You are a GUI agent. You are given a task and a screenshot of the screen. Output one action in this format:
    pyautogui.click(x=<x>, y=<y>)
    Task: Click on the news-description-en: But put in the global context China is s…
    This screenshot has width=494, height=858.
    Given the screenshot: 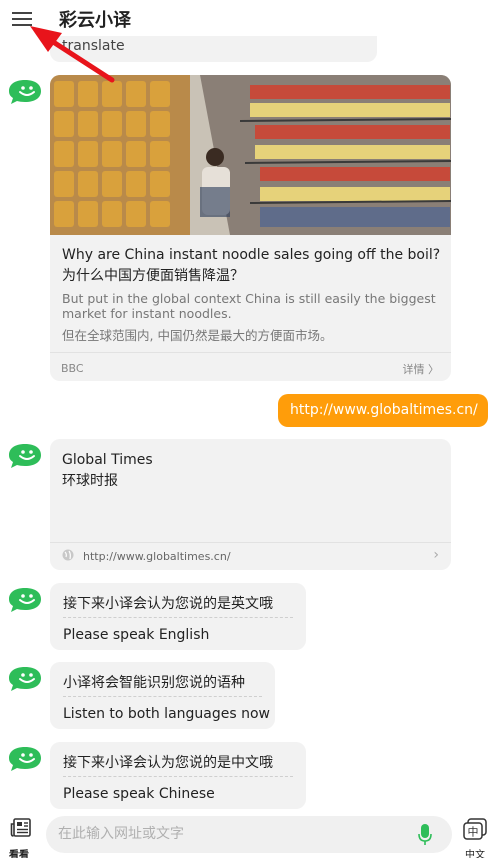 What is the action you would take?
    pyautogui.click(x=249, y=306)
    